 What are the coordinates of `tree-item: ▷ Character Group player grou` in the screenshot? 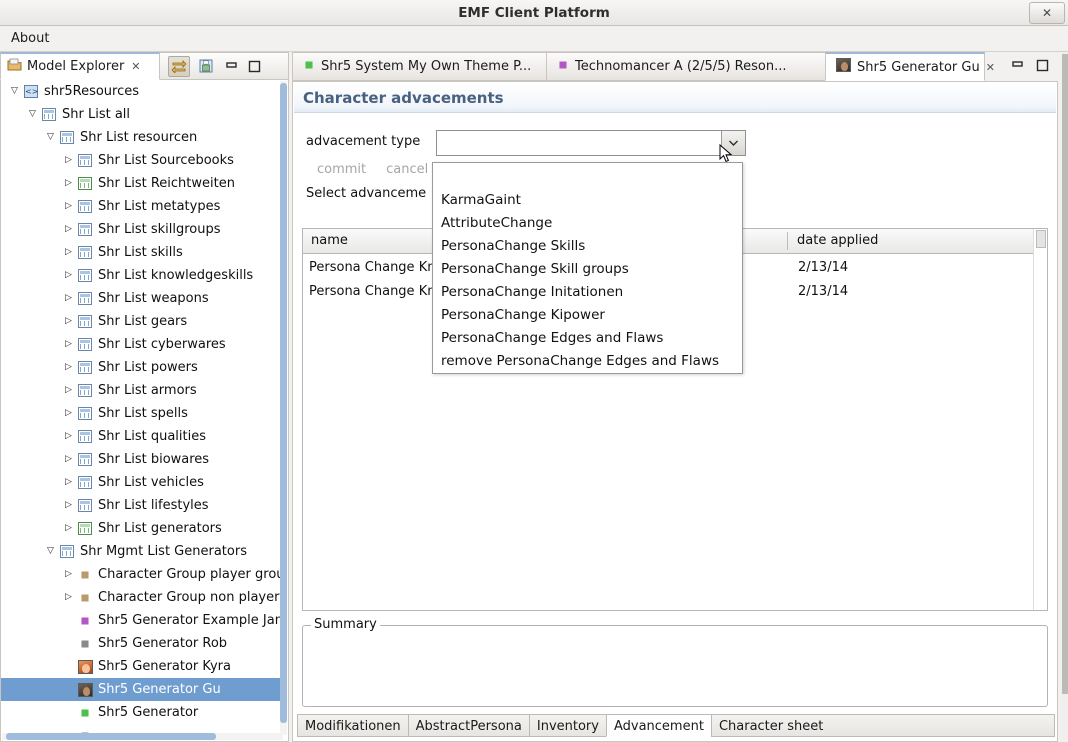 It's located at (142, 574).